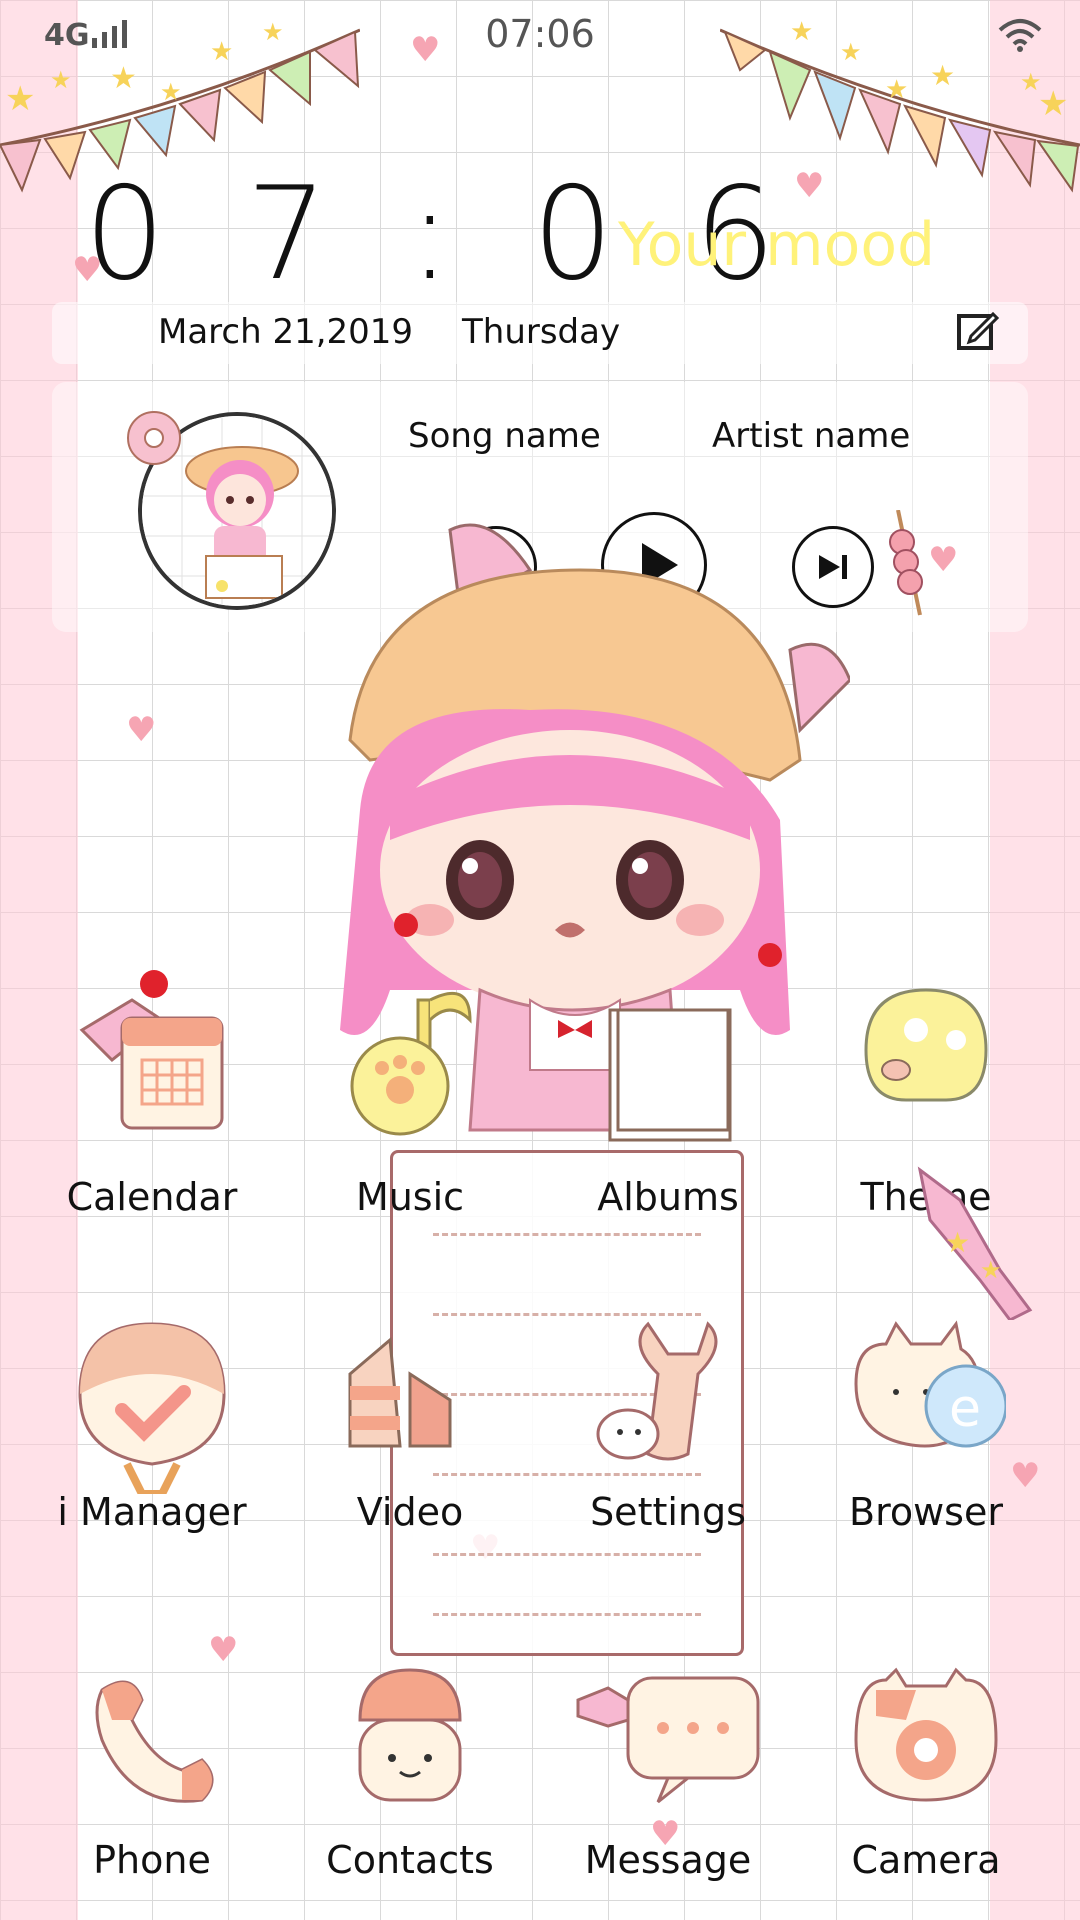 This screenshot has height=1920, width=1080. I want to click on shield-check-icon, so click(152, 1408).